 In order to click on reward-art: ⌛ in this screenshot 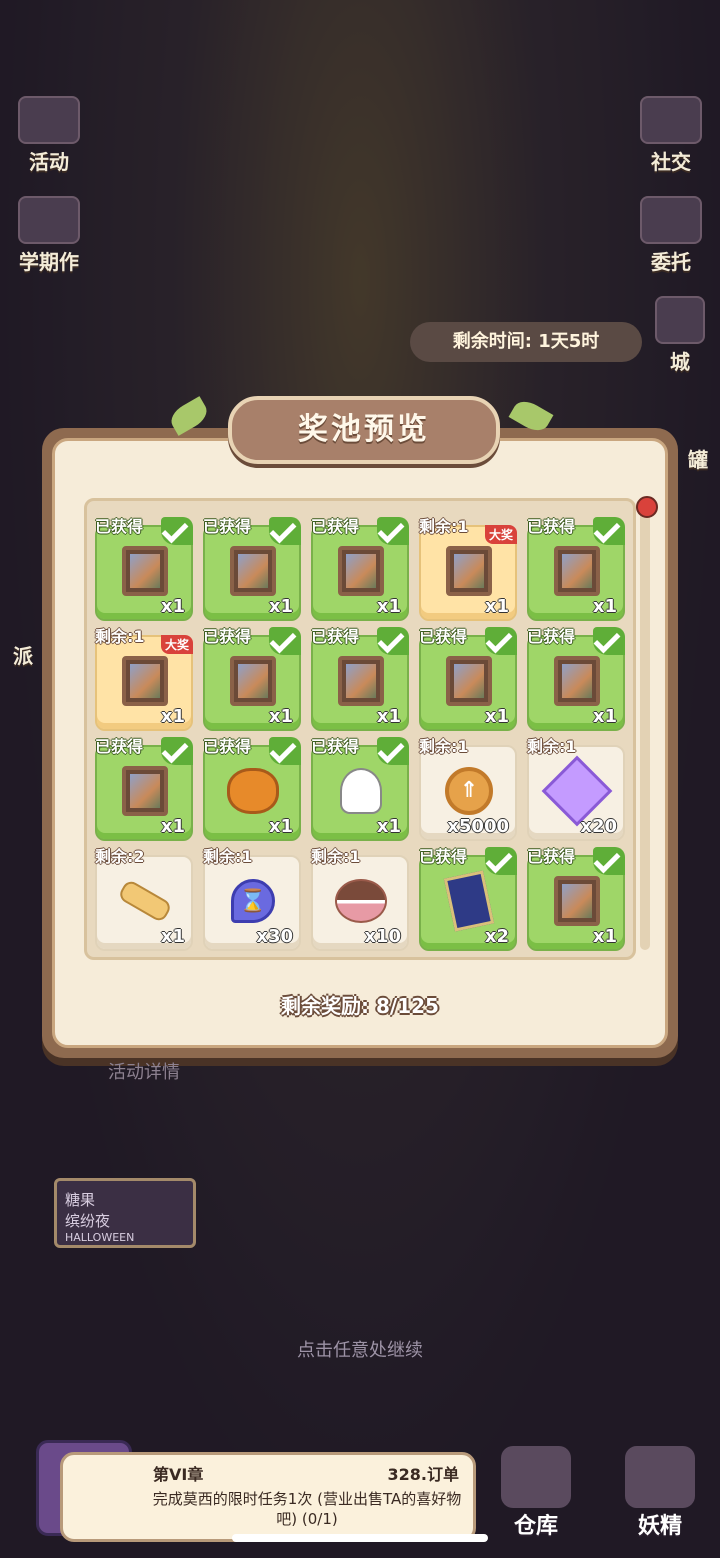, I will do `click(253, 901)`.